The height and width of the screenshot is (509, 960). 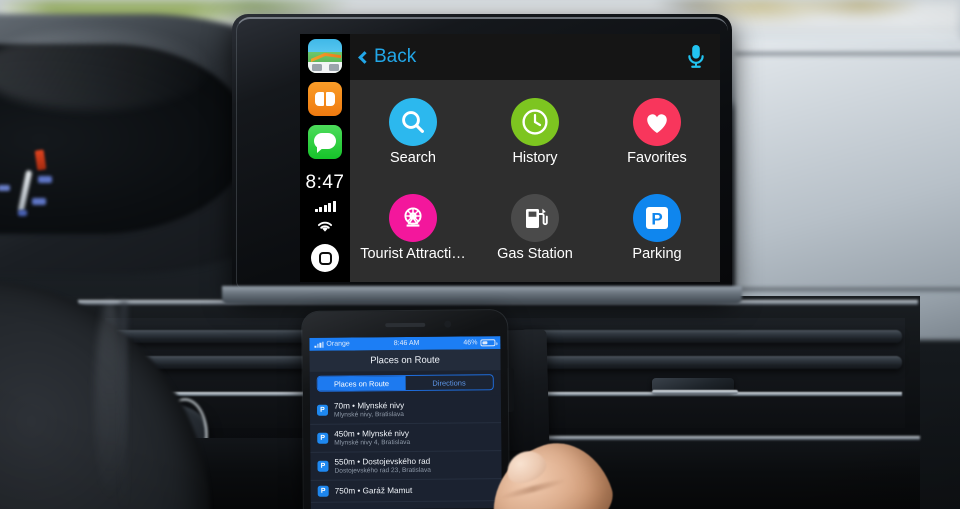 I want to click on parking-icon-circle: P, so click(x=657, y=218).